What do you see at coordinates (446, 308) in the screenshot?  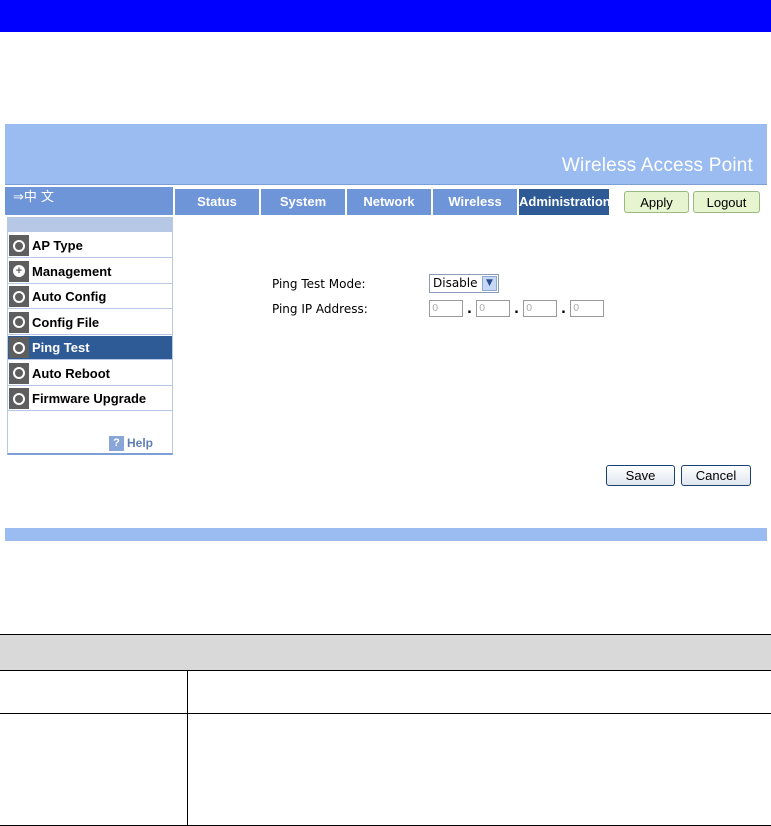 I see `ip-octet-1-input: 0` at bounding box center [446, 308].